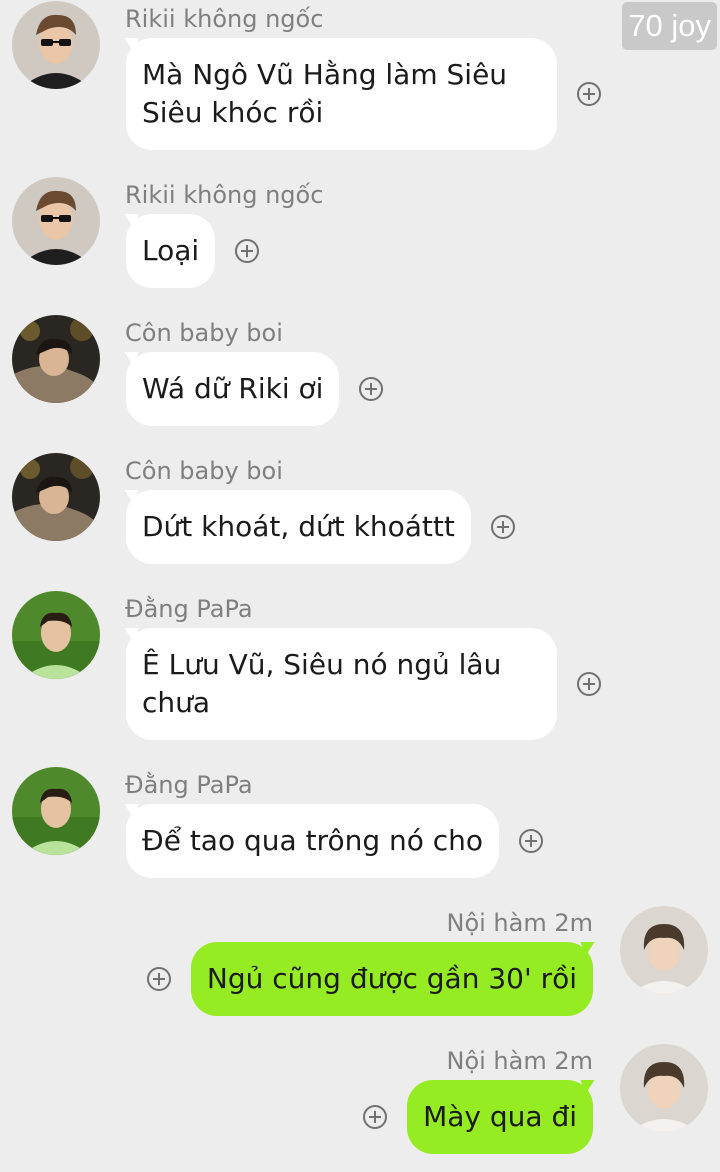 The image size is (720, 1172). I want to click on message-item: Đằng PaPa Để tao qua trông nó cho, so click(360, 826).